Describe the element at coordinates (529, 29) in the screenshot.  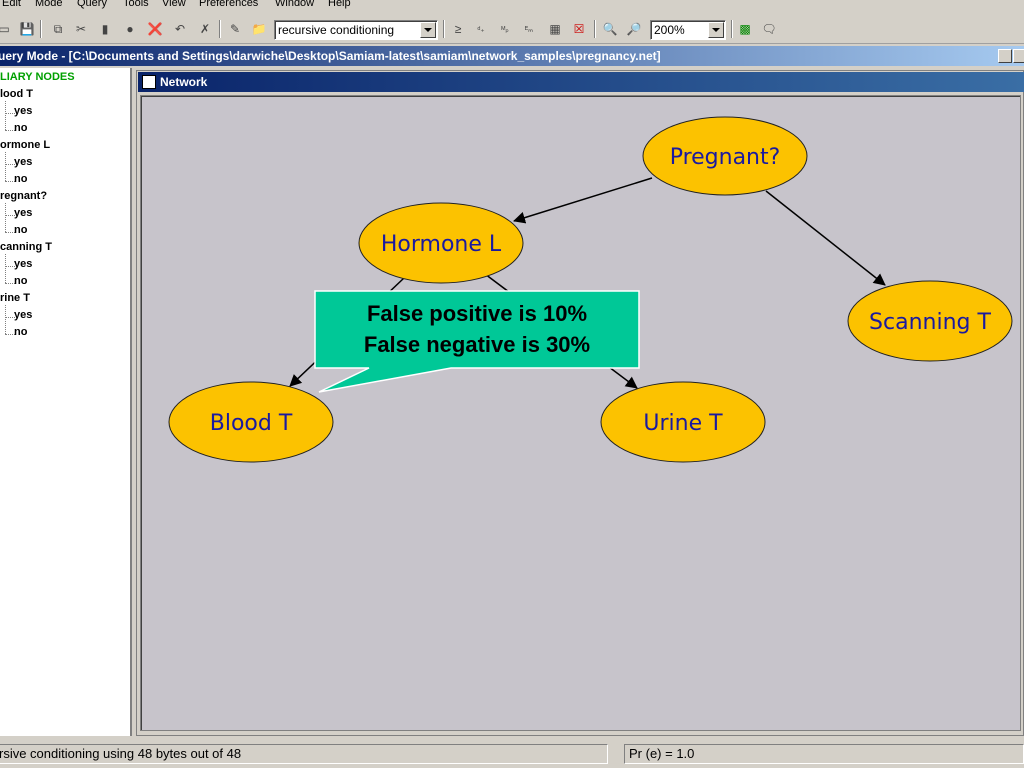
I see `epm-icon: ᴱₘ` at that location.